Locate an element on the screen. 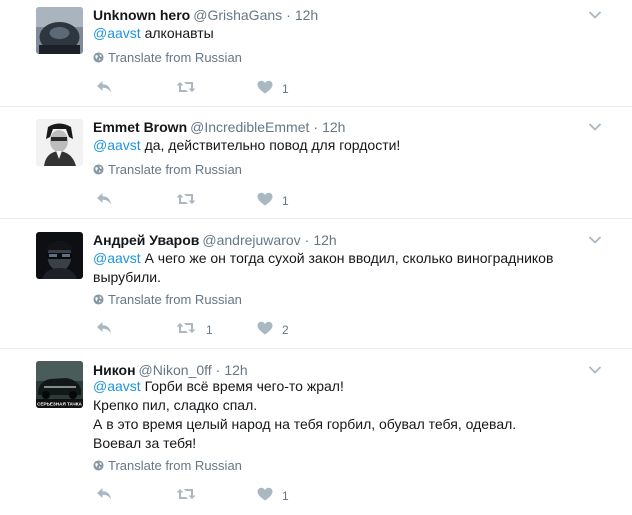  user-name: Никон is located at coordinates (114, 370).